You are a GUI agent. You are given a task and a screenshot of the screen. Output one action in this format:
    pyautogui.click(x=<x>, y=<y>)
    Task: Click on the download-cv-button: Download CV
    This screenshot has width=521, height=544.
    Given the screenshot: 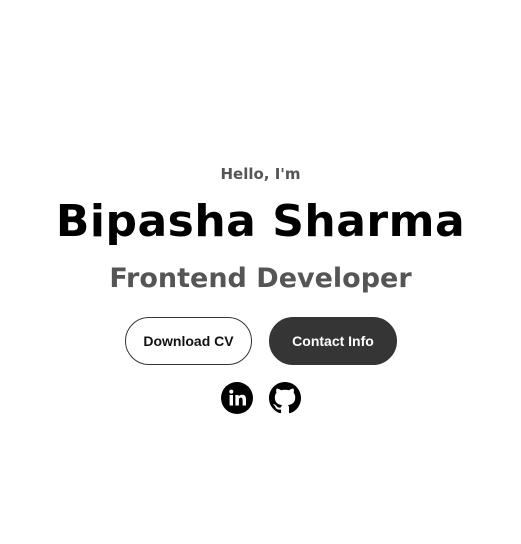 What is the action you would take?
    pyautogui.click(x=188, y=341)
    